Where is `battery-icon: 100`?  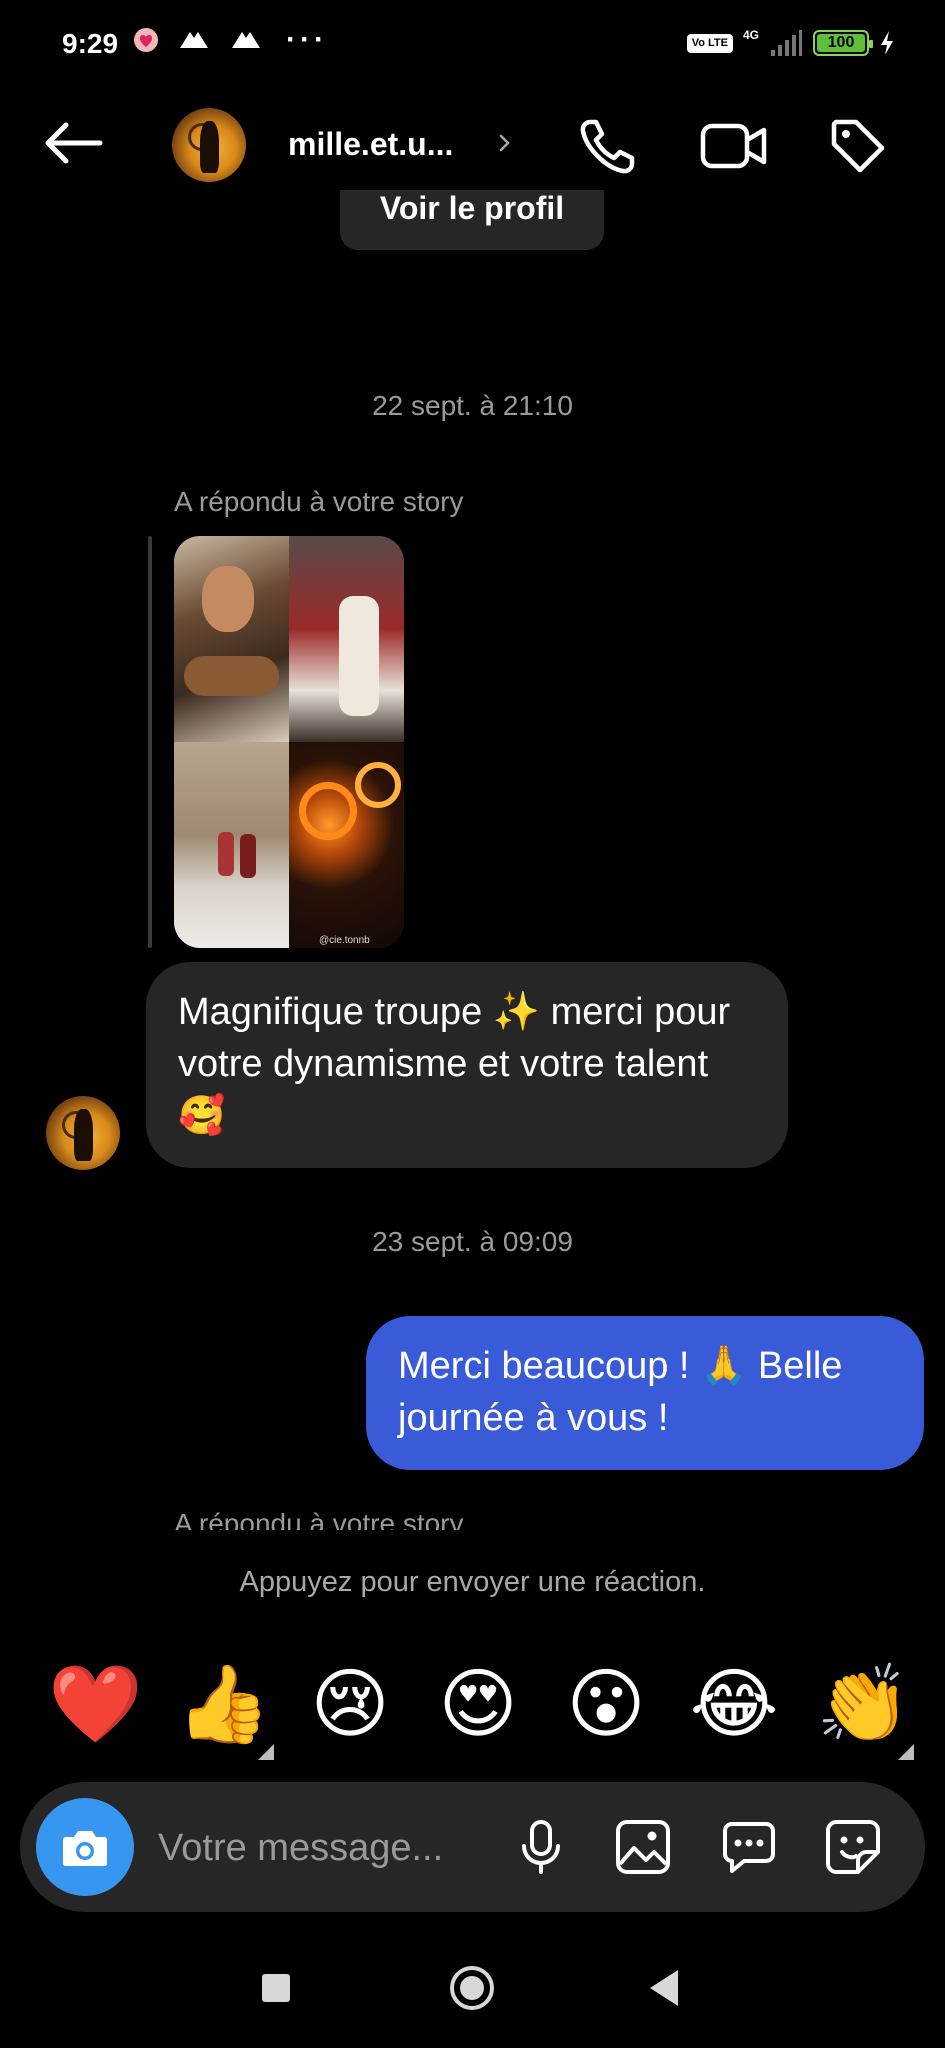 battery-icon: 100 is located at coordinates (843, 43).